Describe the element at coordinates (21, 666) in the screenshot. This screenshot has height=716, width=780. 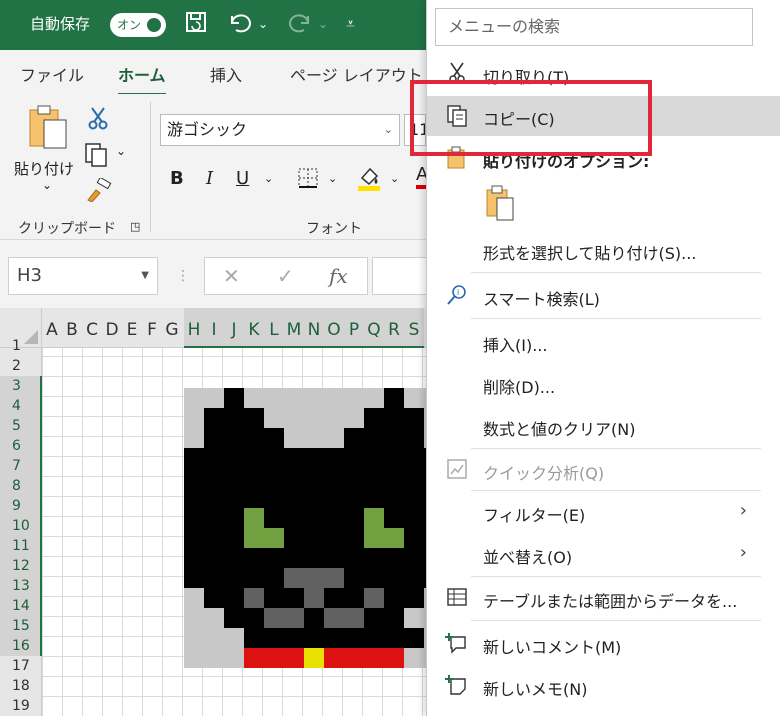
I see `row-header: 17` at that location.